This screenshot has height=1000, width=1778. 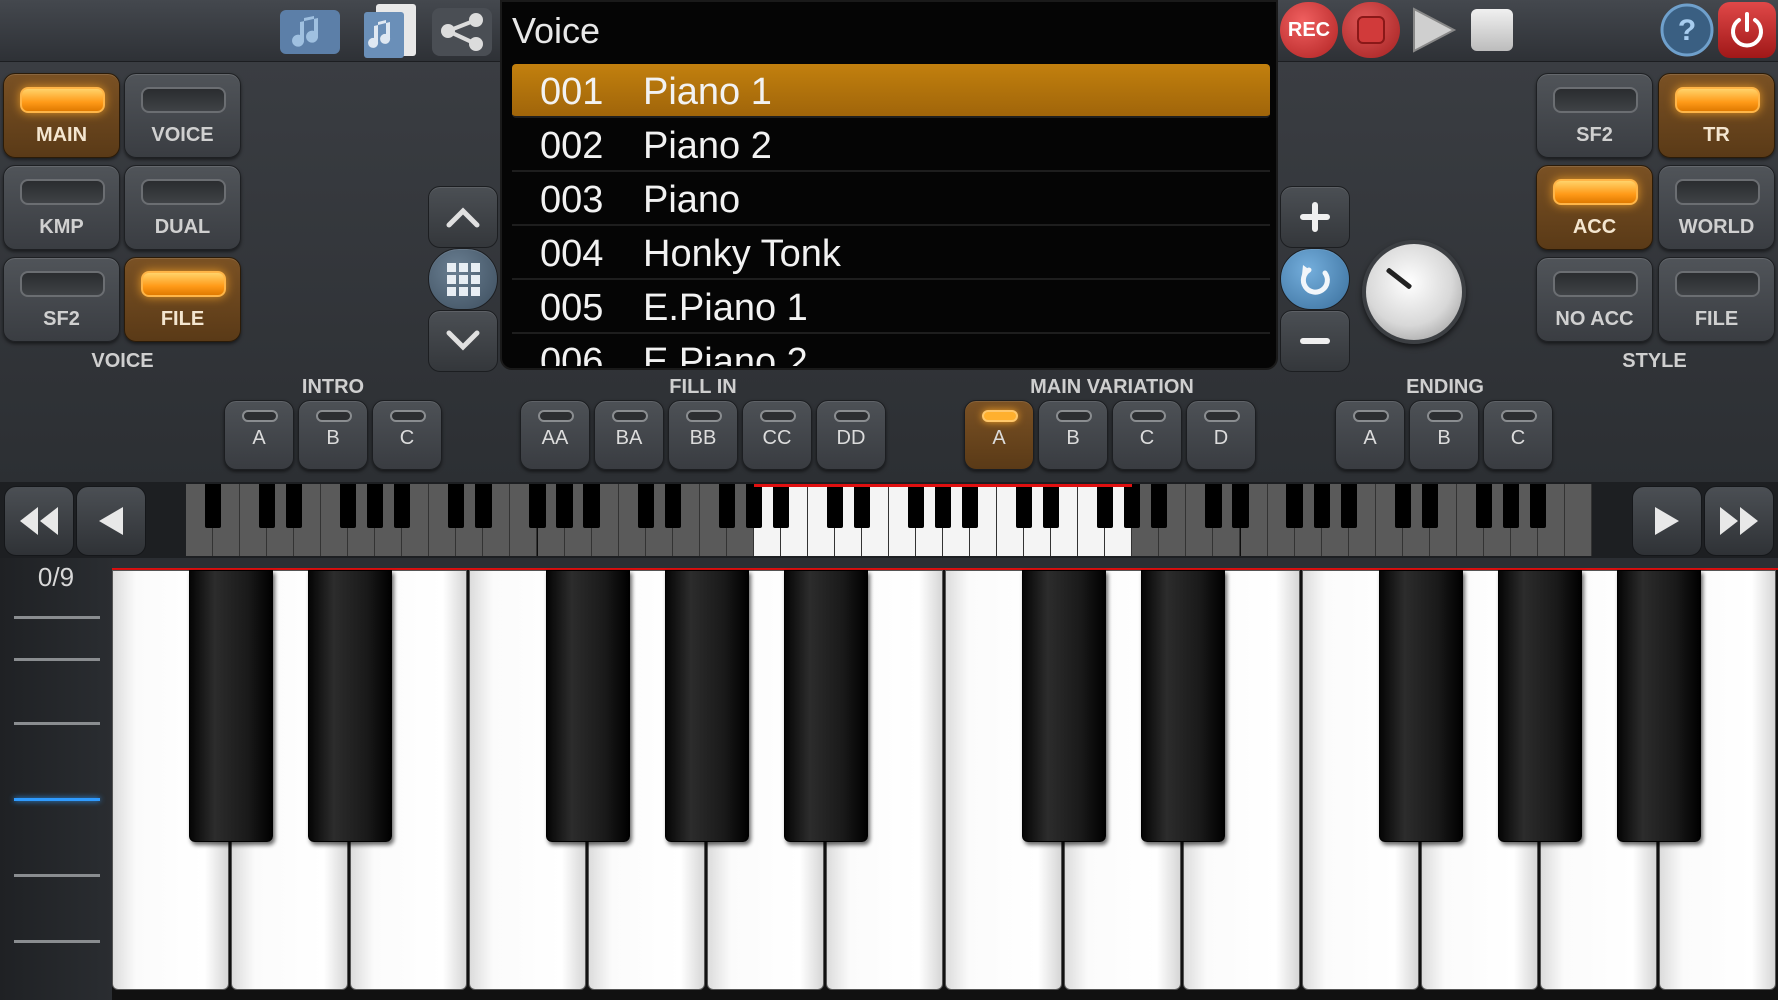 What do you see at coordinates (1371, 416) in the screenshot?
I see `ending-a-led` at bounding box center [1371, 416].